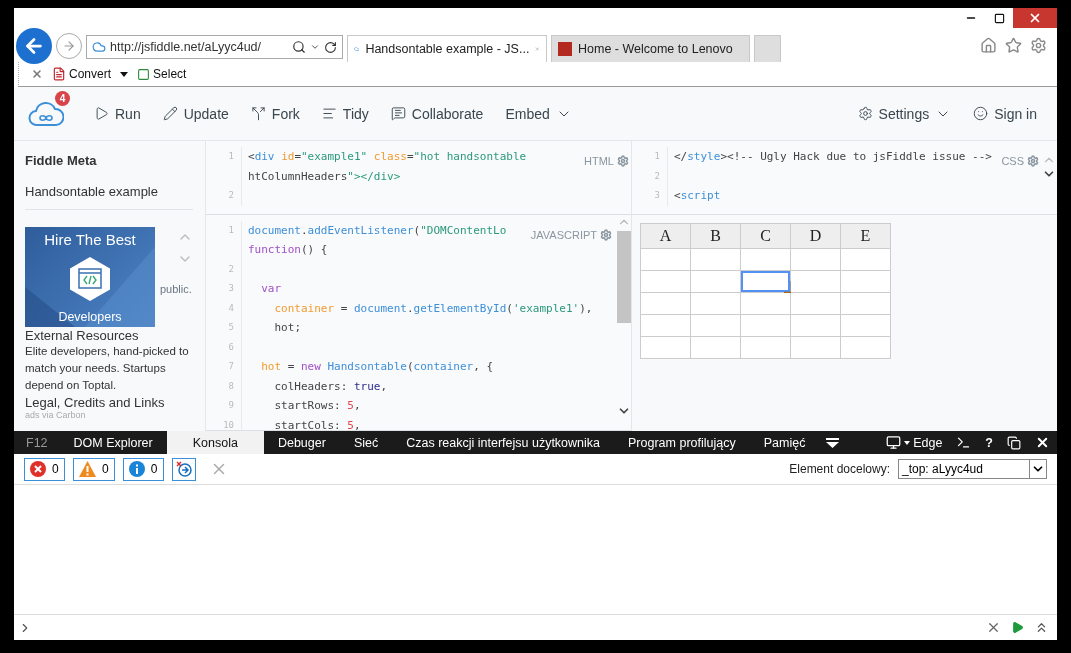  Describe the element at coordinates (34, 46) in the screenshot. I see `back-button` at that location.